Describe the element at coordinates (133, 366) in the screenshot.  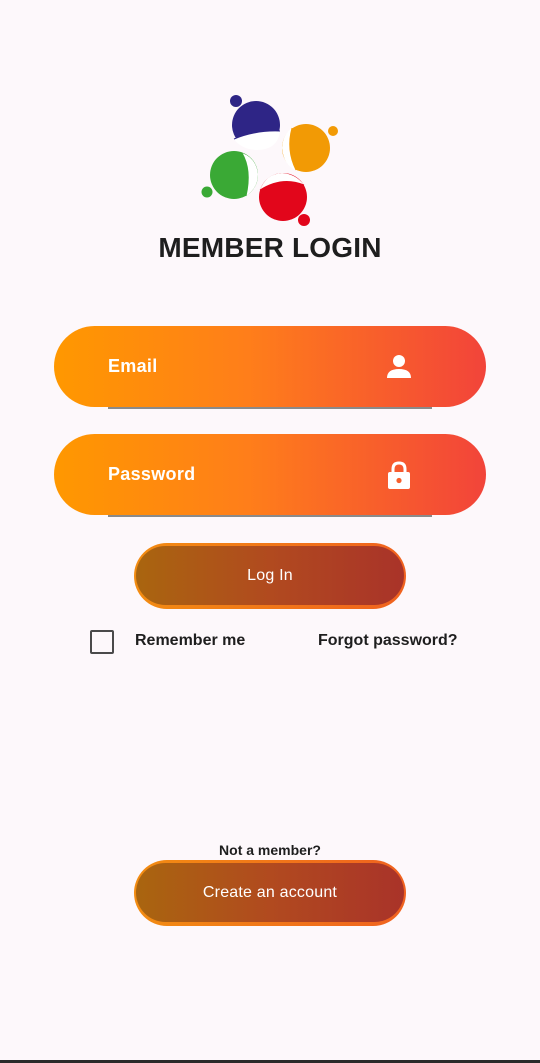
I see `email-label: Email` at that location.